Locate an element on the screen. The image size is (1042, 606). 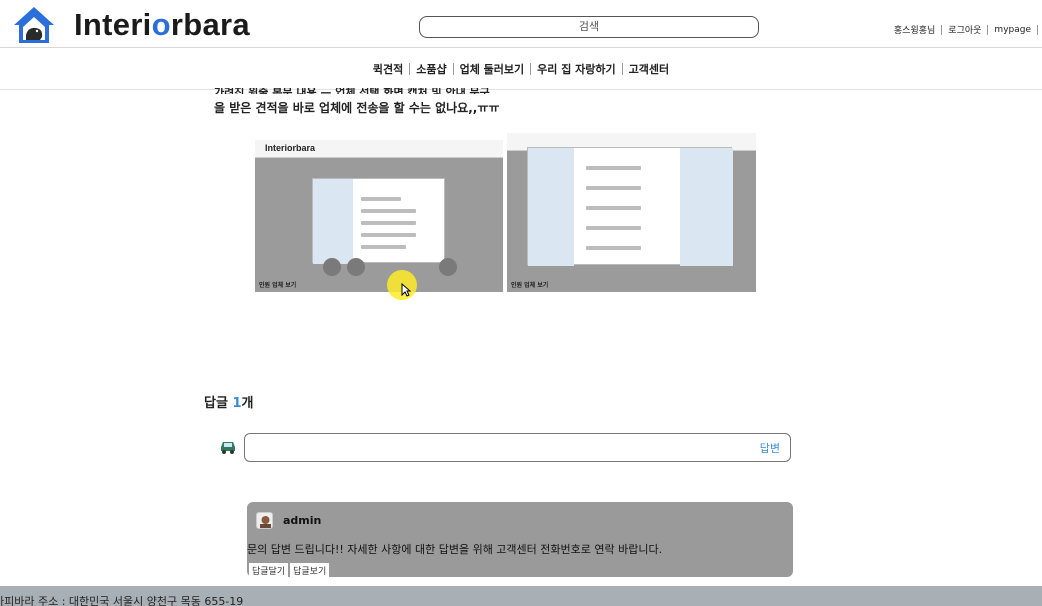
user-greeting: 홍스윙홍님 is located at coordinates (914, 29).